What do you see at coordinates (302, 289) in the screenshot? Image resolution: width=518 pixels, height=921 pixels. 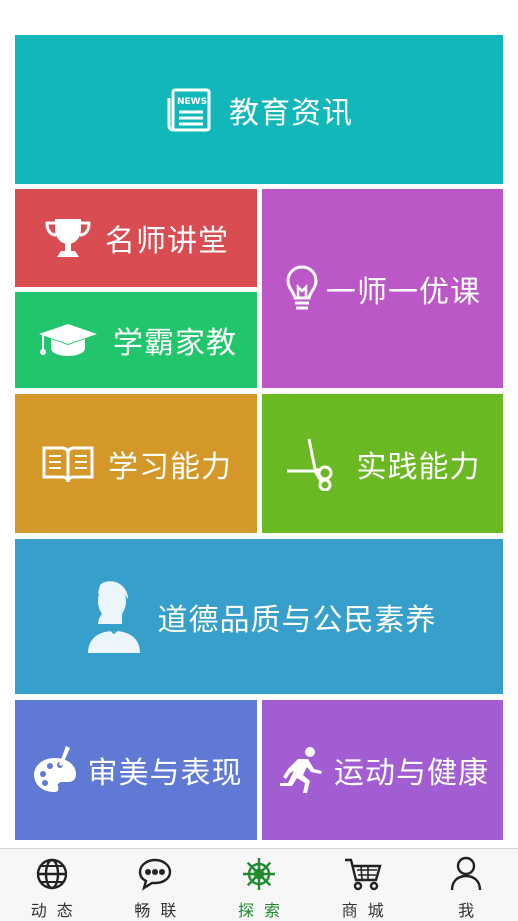 I see `lightbulb-icon` at bounding box center [302, 289].